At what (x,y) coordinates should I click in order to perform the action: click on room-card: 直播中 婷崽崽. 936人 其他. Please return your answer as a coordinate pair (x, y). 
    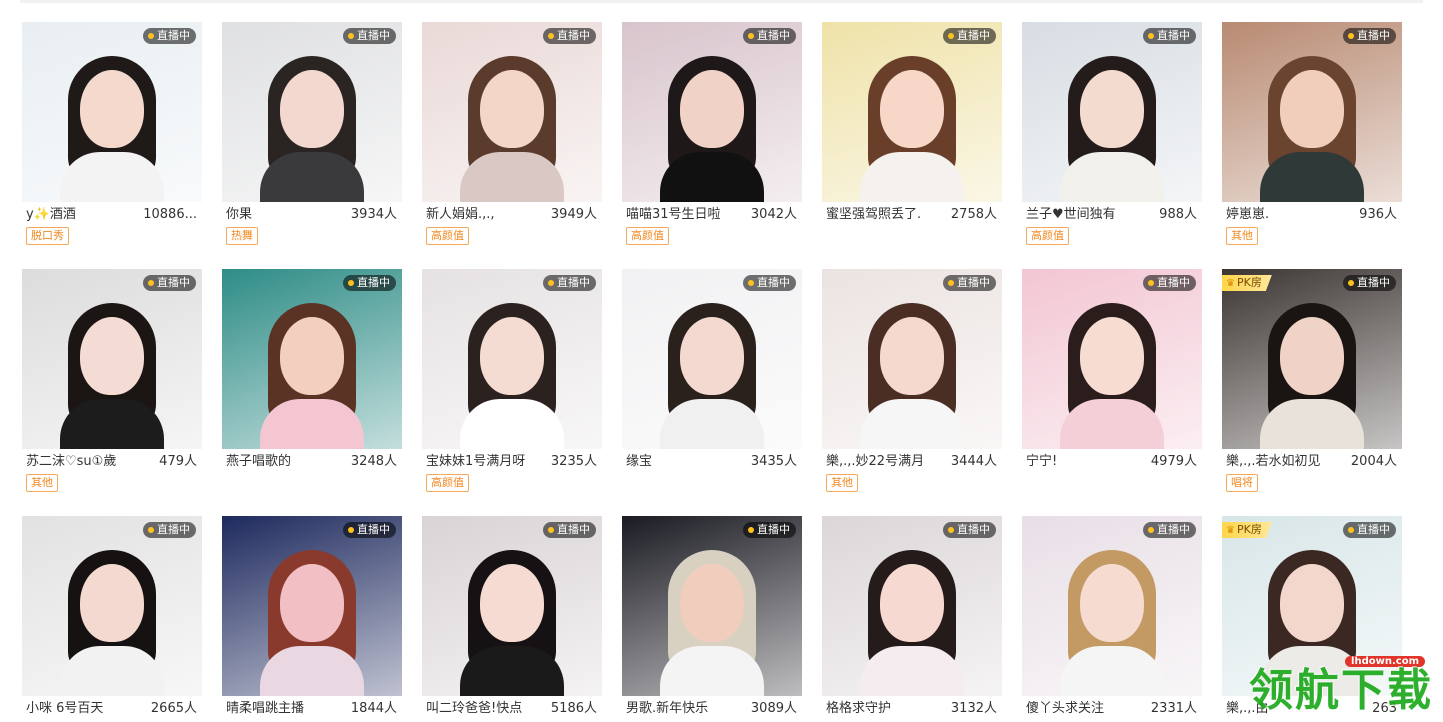
    Looking at the image, I should click on (1312, 133).